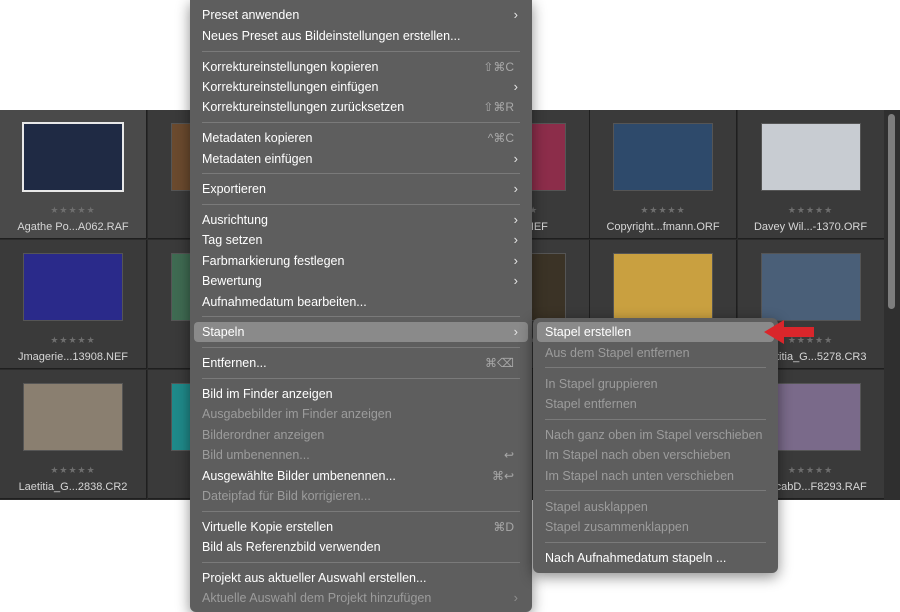  What do you see at coordinates (361, 394) in the screenshot?
I see `menu-item: Bild im Finder anzeigen` at bounding box center [361, 394].